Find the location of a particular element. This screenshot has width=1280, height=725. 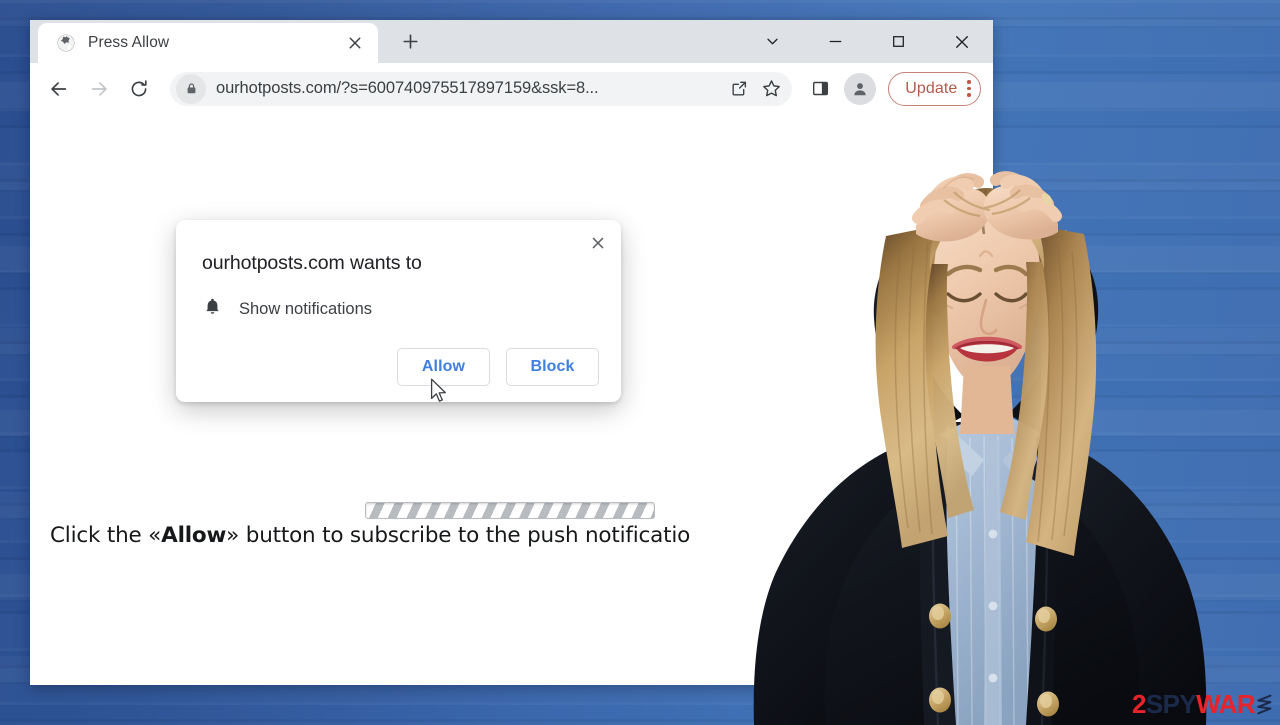

new-tab-button is located at coordinates (410, 41).